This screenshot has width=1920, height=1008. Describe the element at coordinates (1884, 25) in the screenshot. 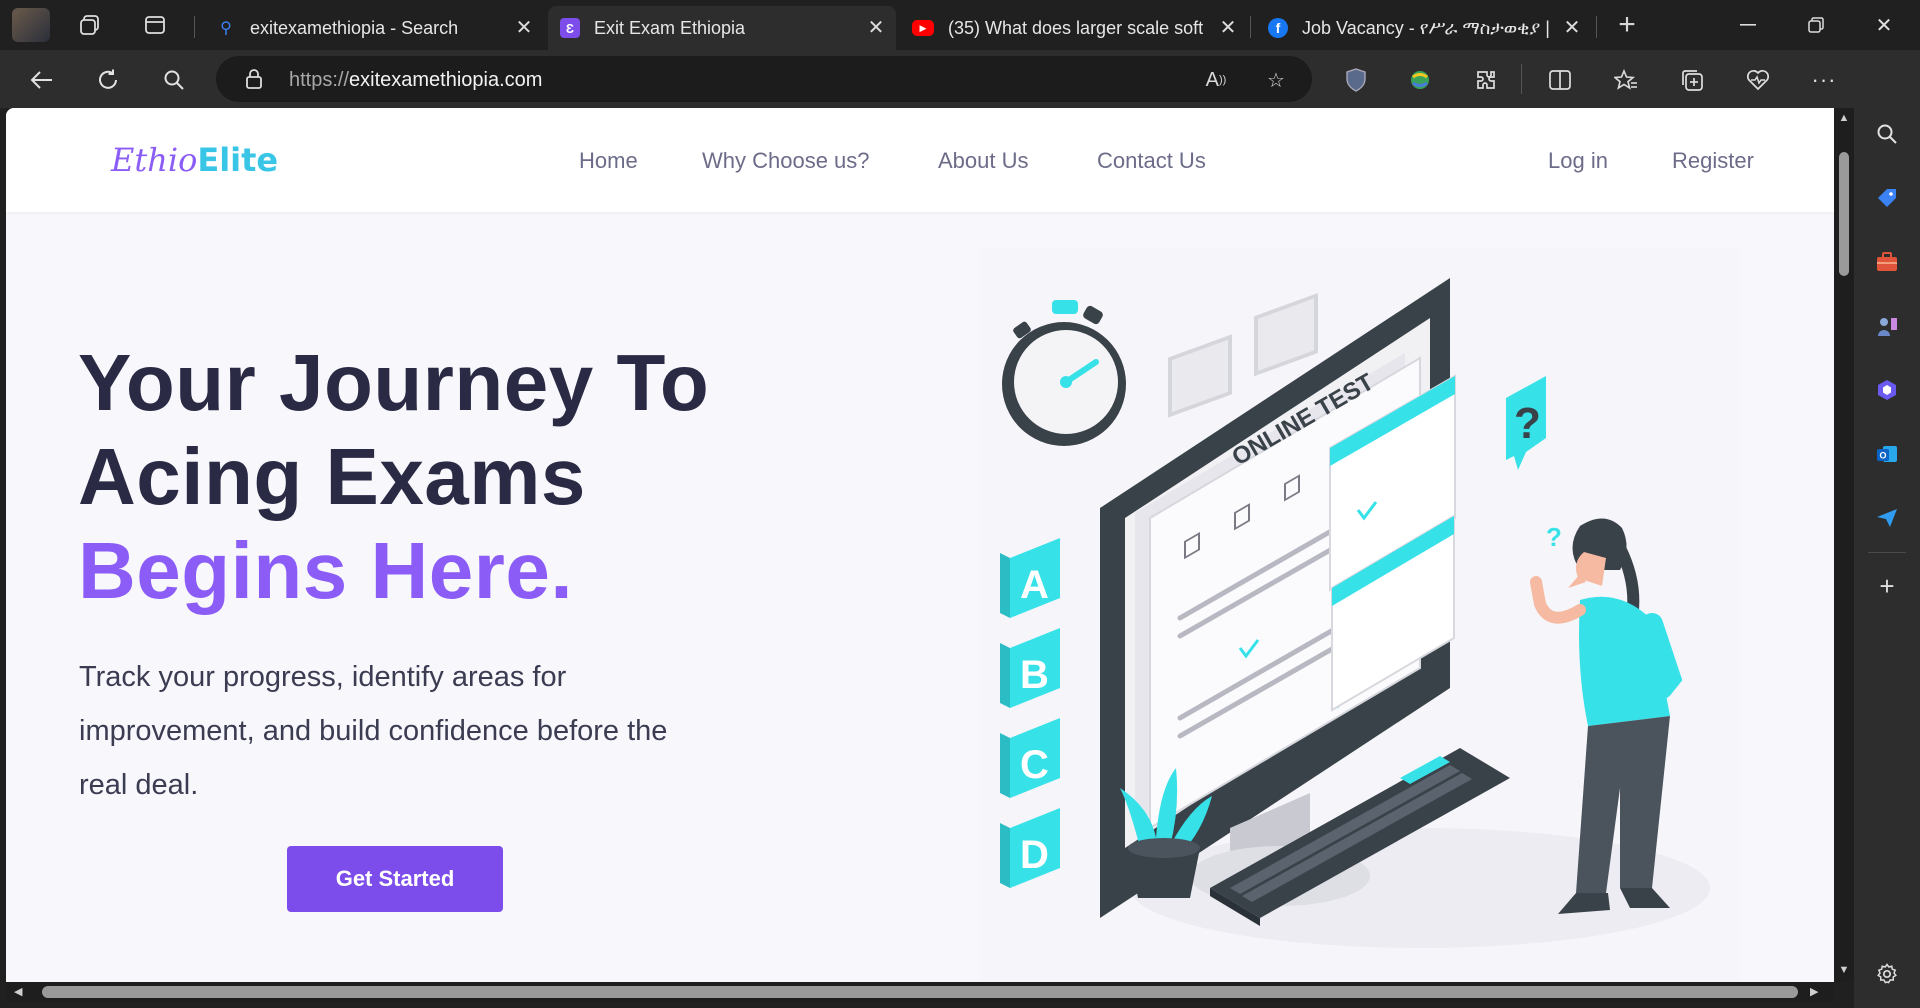

I see `close-window-button: ✕` at that location.